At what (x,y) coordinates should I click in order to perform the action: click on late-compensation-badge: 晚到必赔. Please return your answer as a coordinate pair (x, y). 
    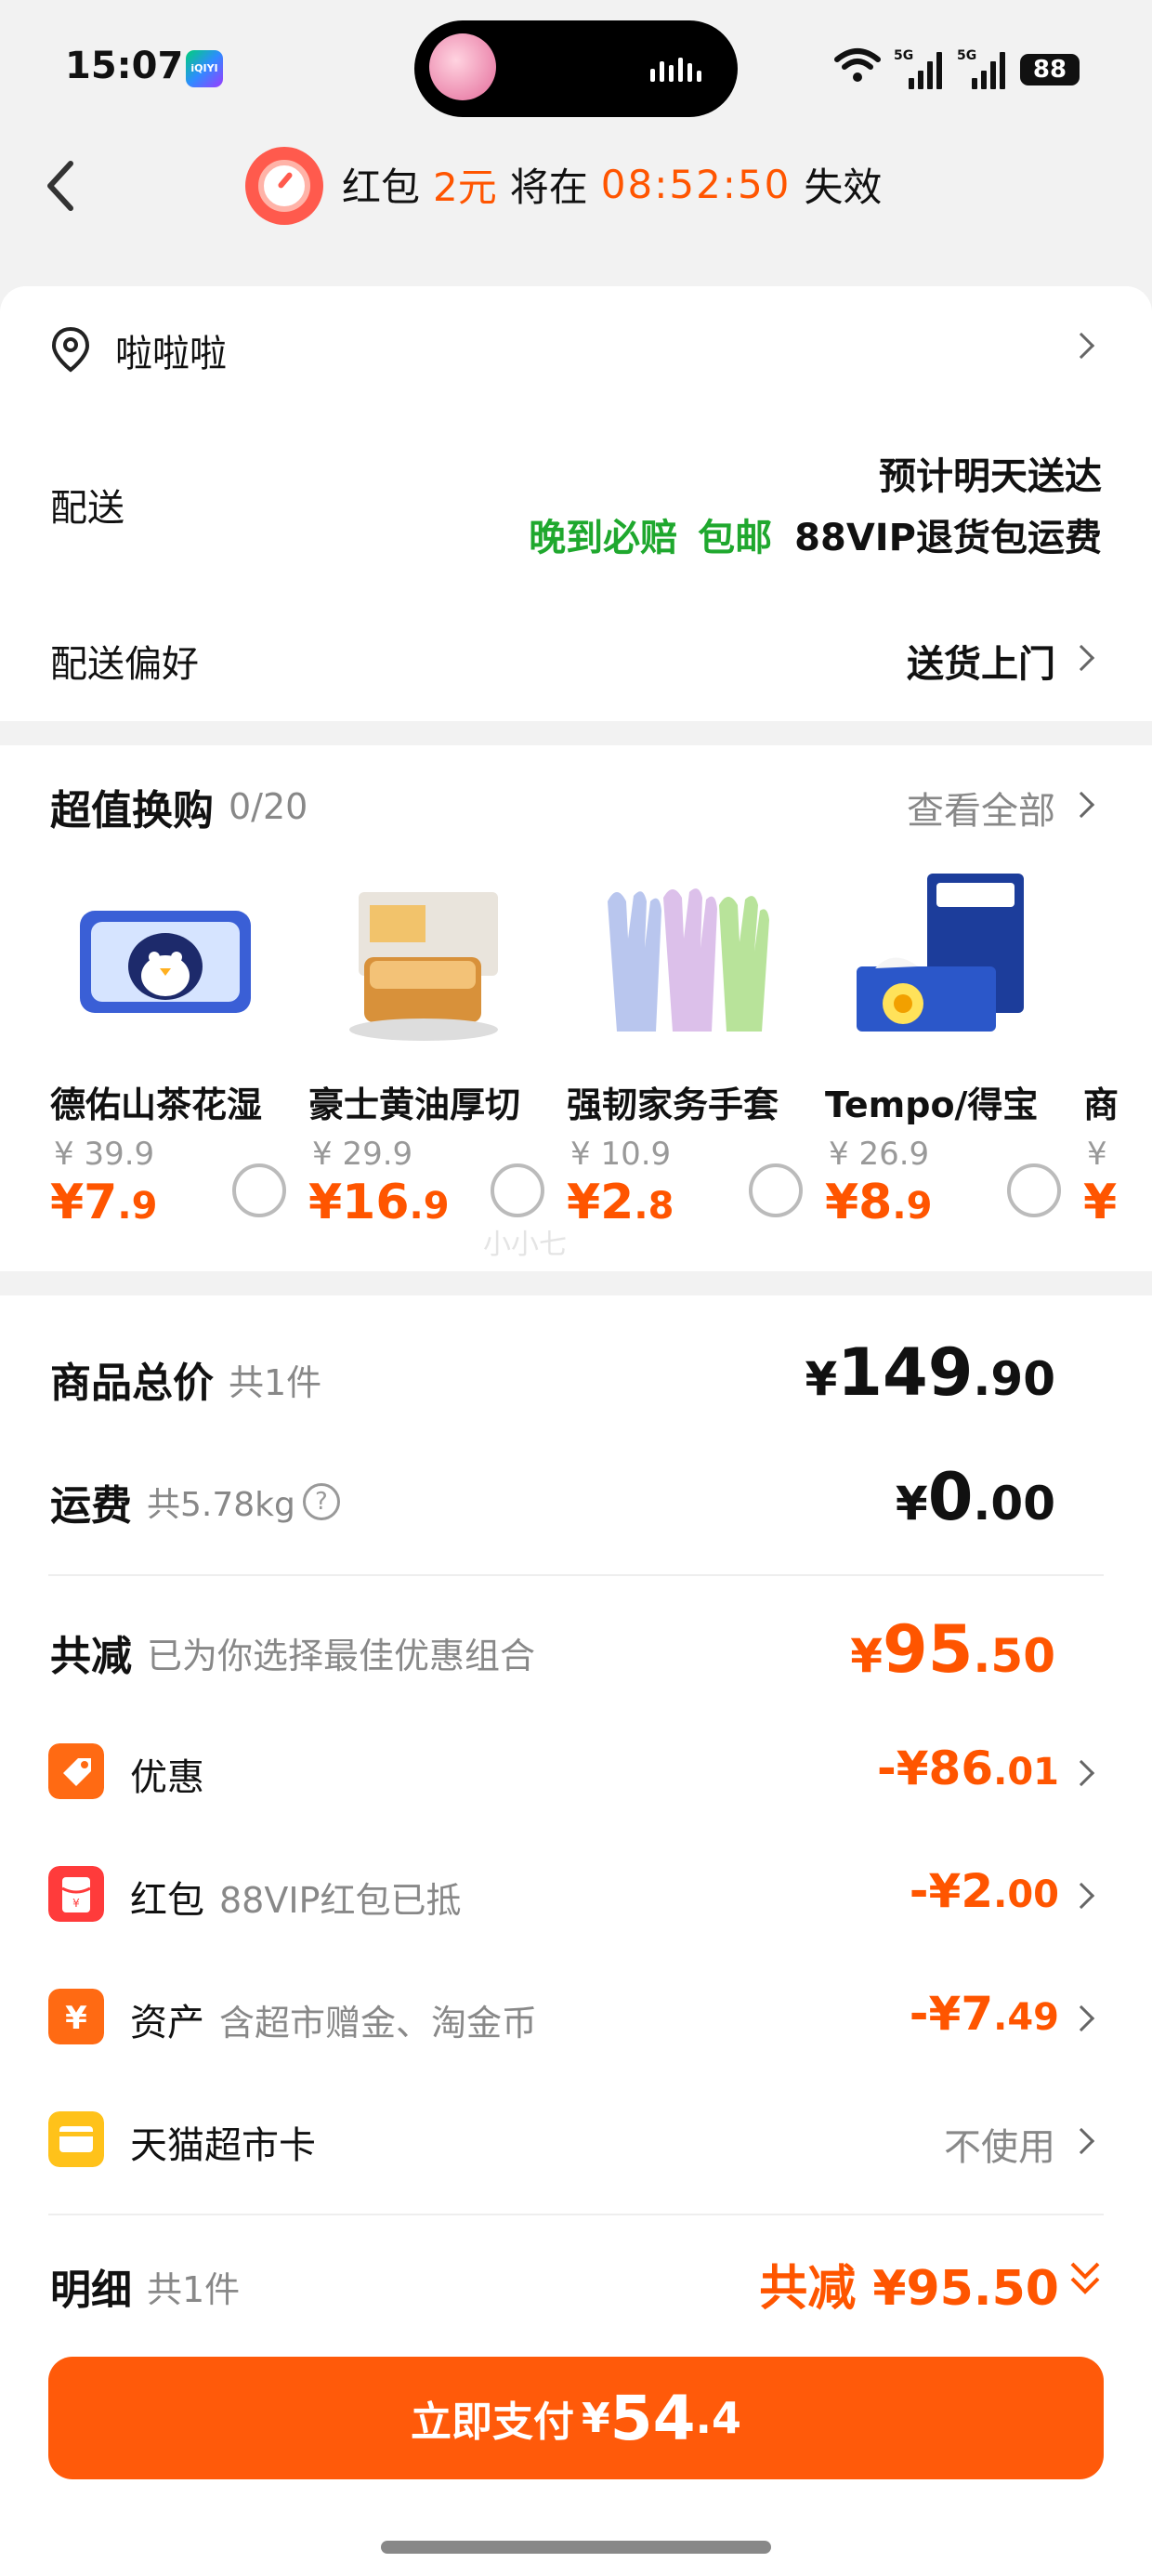
    Looking at the image, I should click on (603, 538).